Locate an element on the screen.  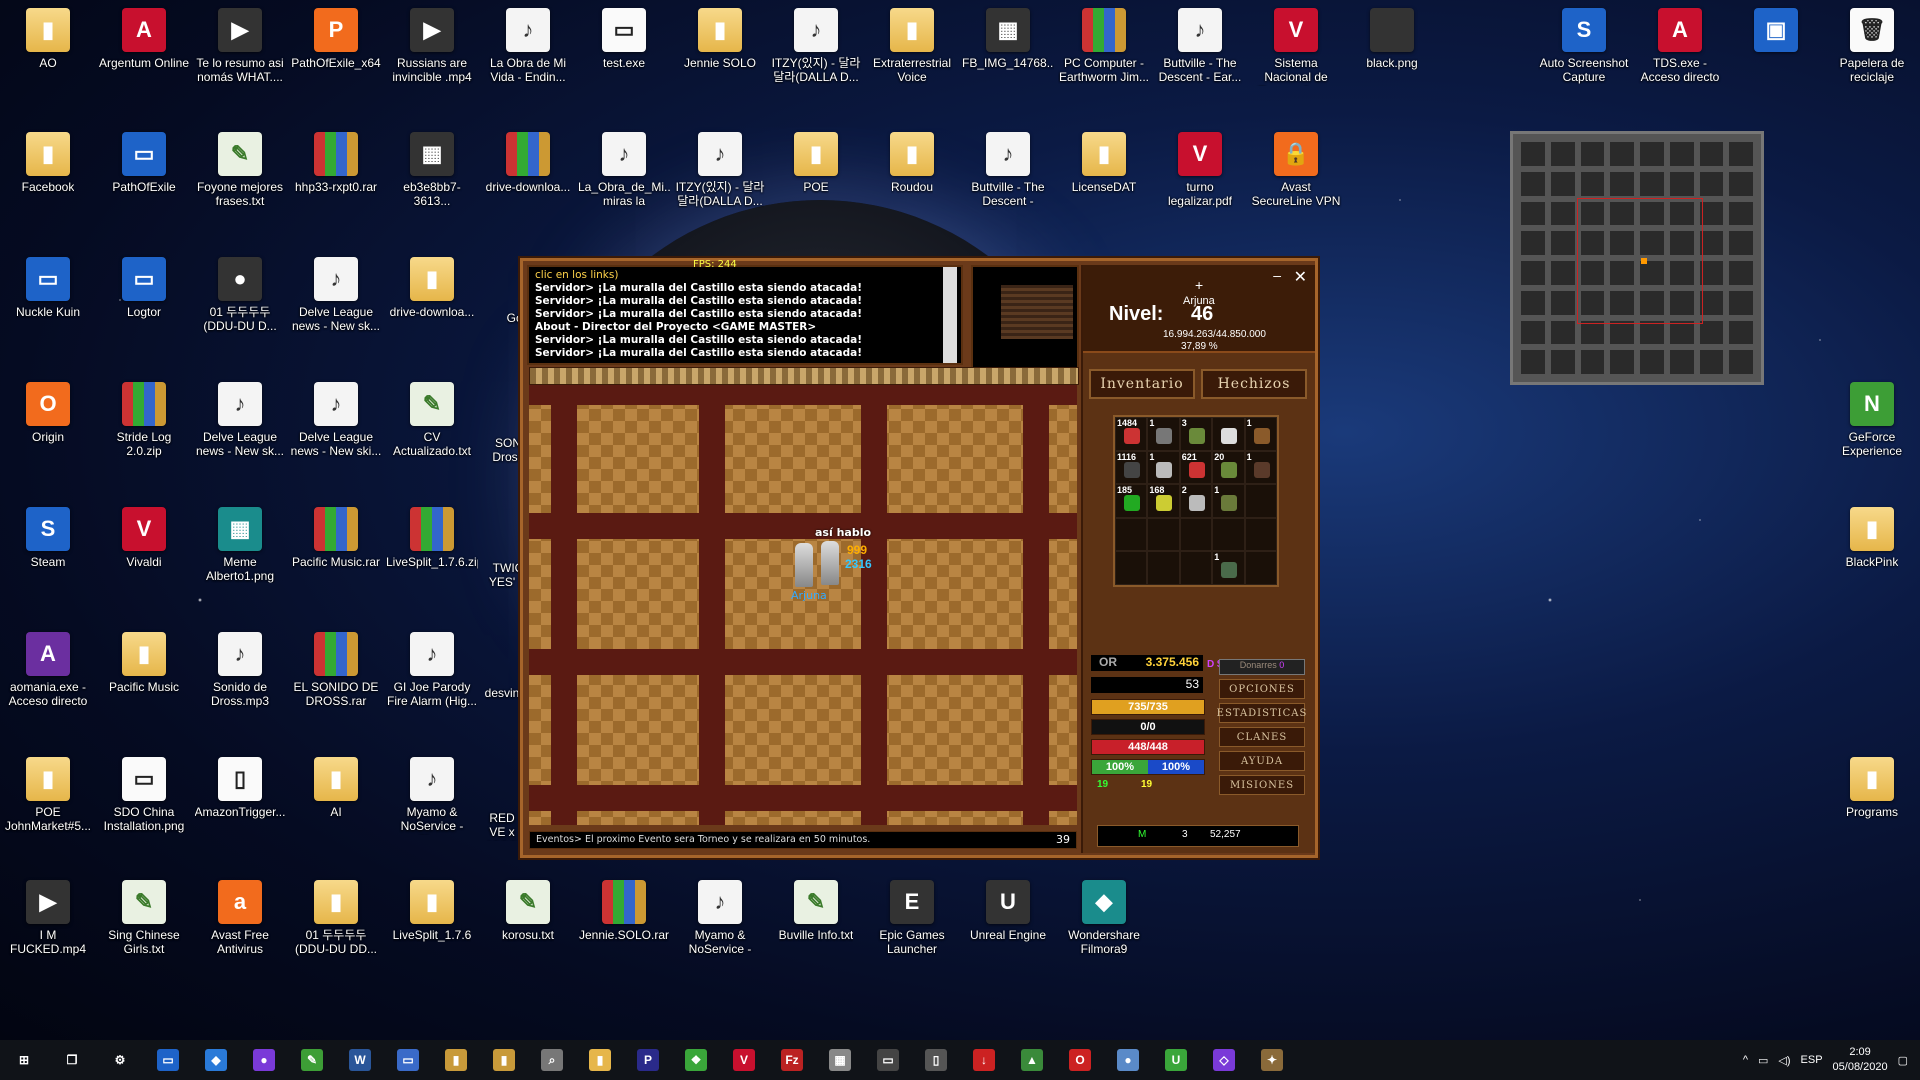
desktop-icon: ▦ Meme Alberto1.png is located at coordinates (240, 545).